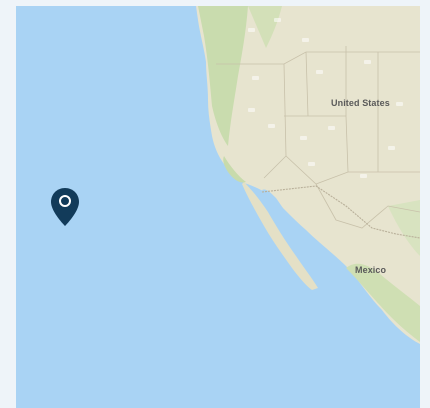  I want to click on map-pin-icon, so click(65, 208).